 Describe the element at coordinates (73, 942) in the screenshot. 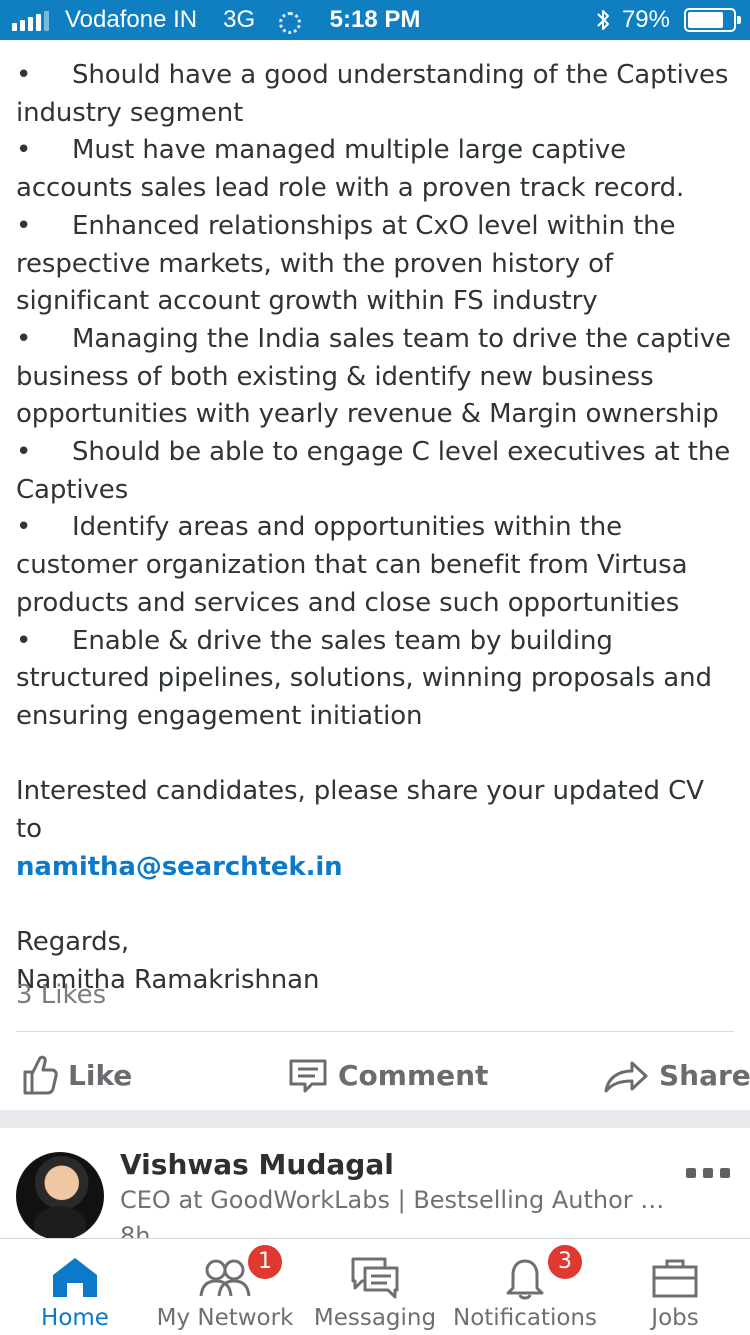

I see `regards-text: Regards,` at that location.